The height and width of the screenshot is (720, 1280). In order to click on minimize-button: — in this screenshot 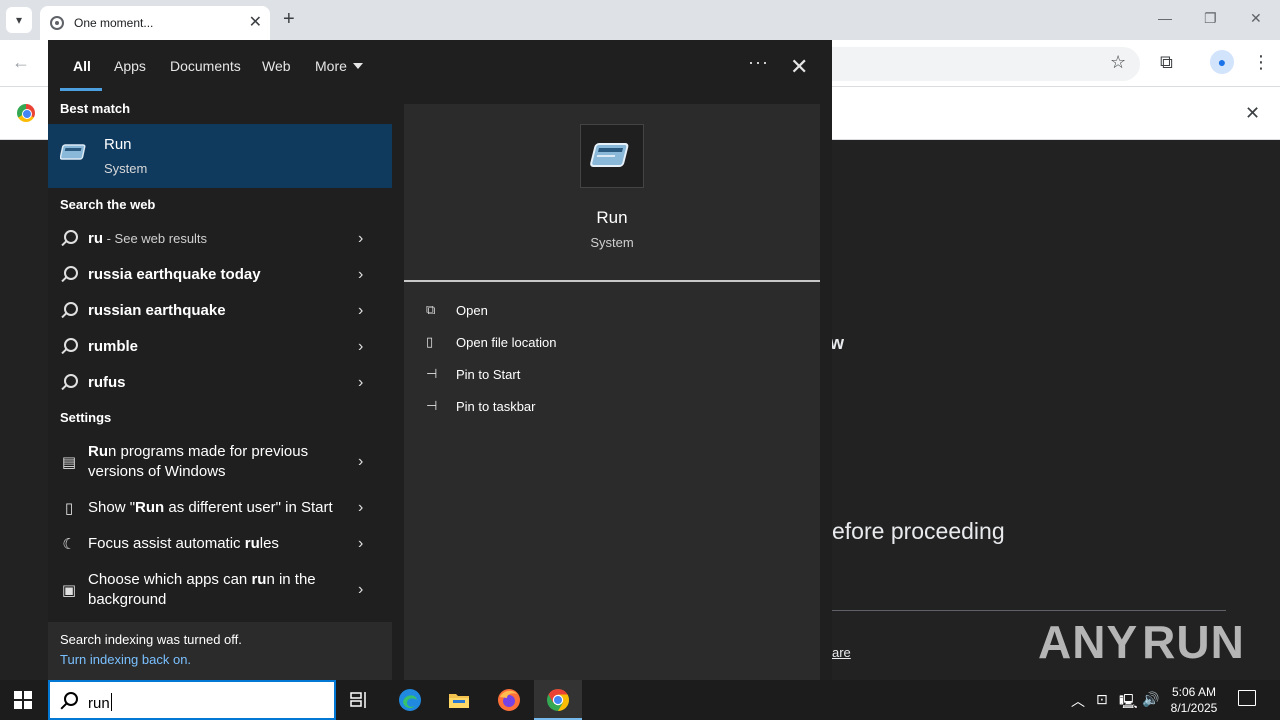, I will do `click(1165, 18)`.